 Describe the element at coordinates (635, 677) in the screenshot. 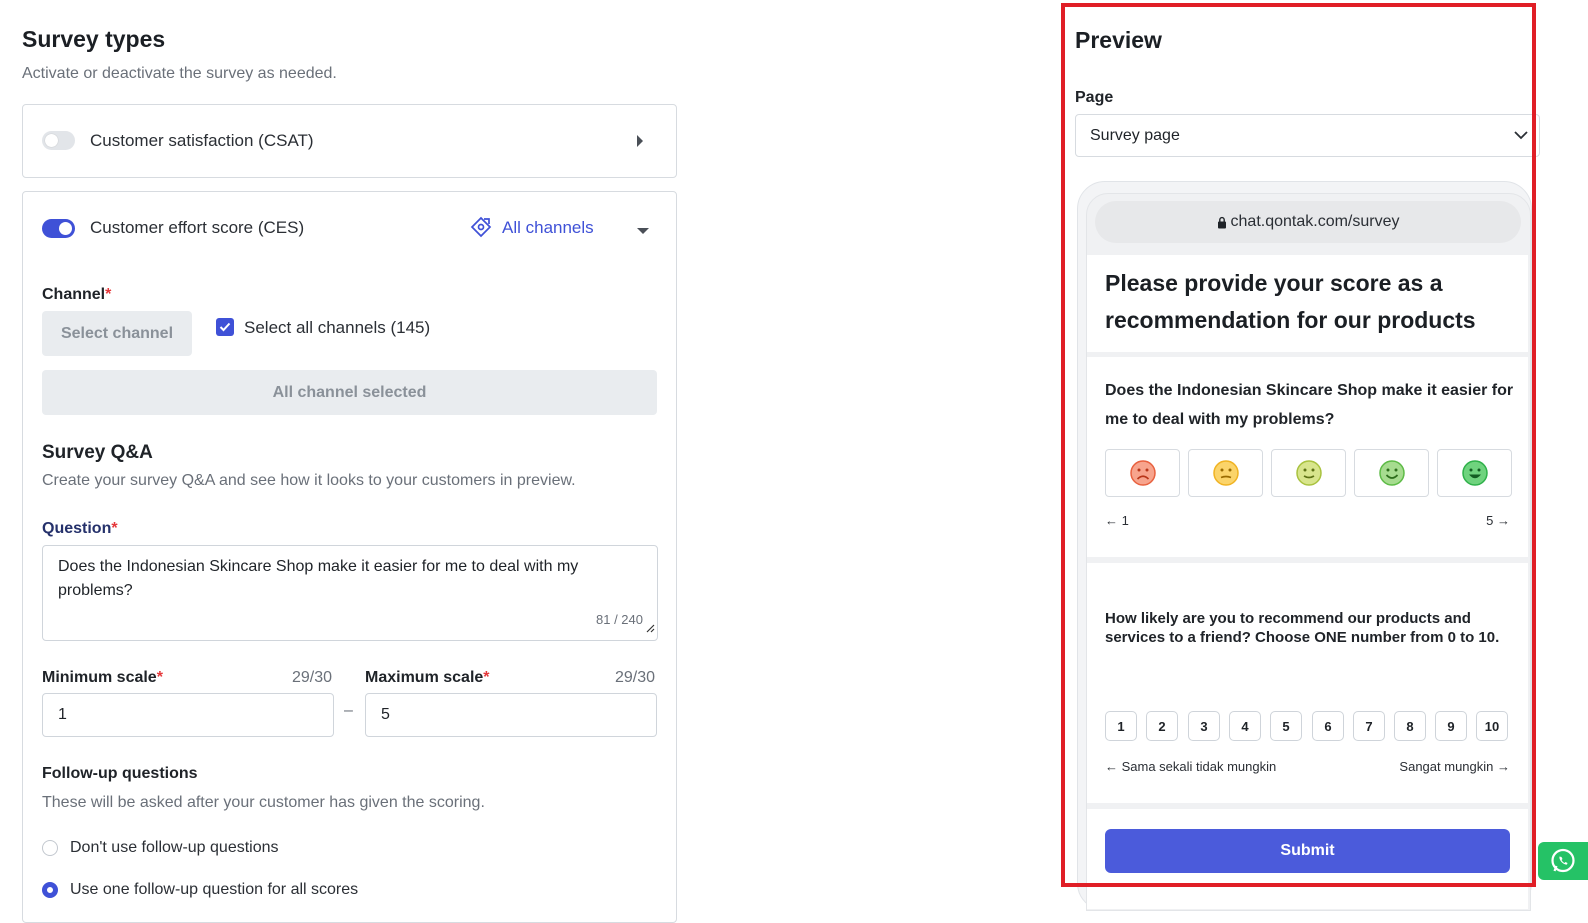

I see `max-scale-counter: 29/30` at that location.